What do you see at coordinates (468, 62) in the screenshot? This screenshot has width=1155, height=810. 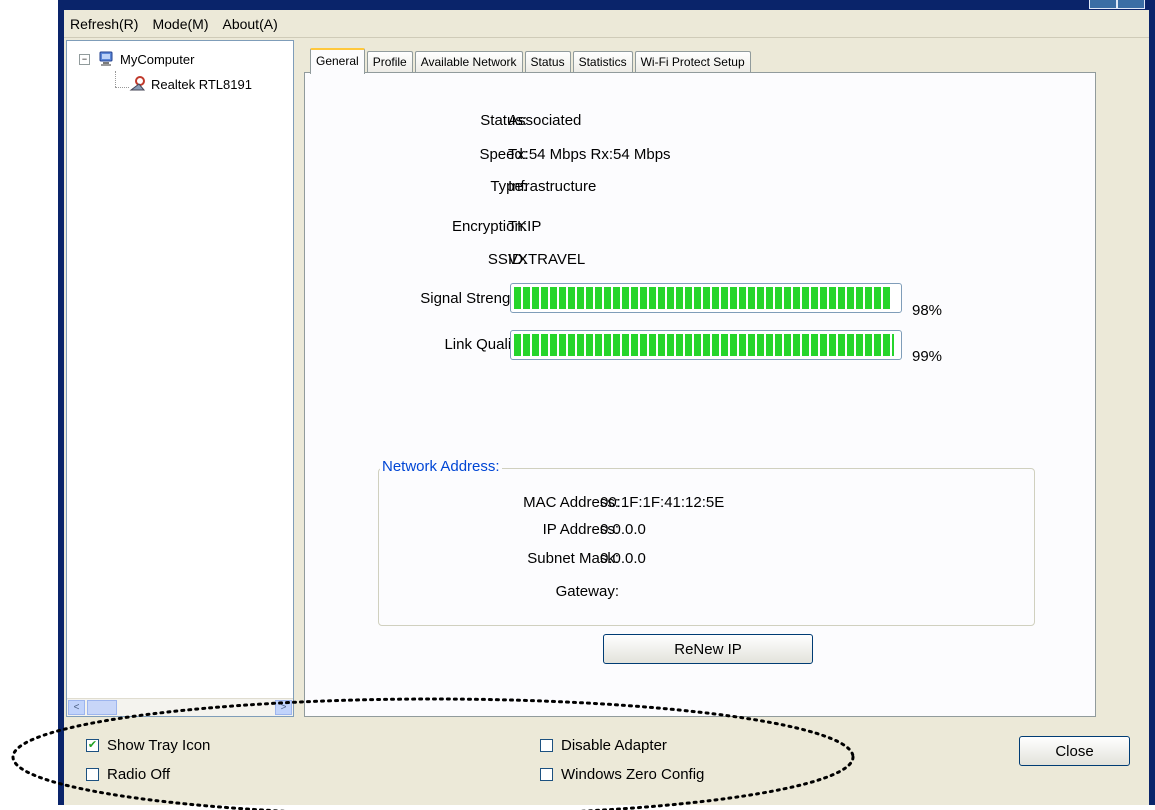 I see `tab-available-network: Available Network` at bounding box center [468, 62].